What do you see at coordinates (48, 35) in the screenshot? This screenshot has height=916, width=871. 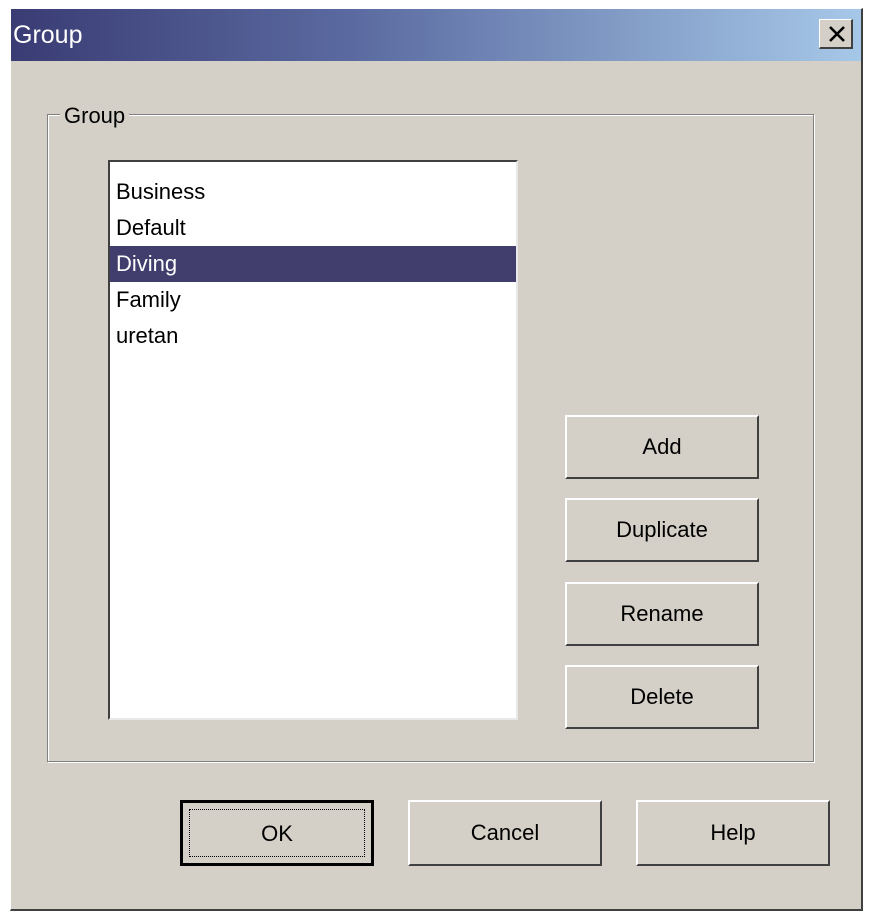 I see `window-title: Group` at bounding box center [48, 35].